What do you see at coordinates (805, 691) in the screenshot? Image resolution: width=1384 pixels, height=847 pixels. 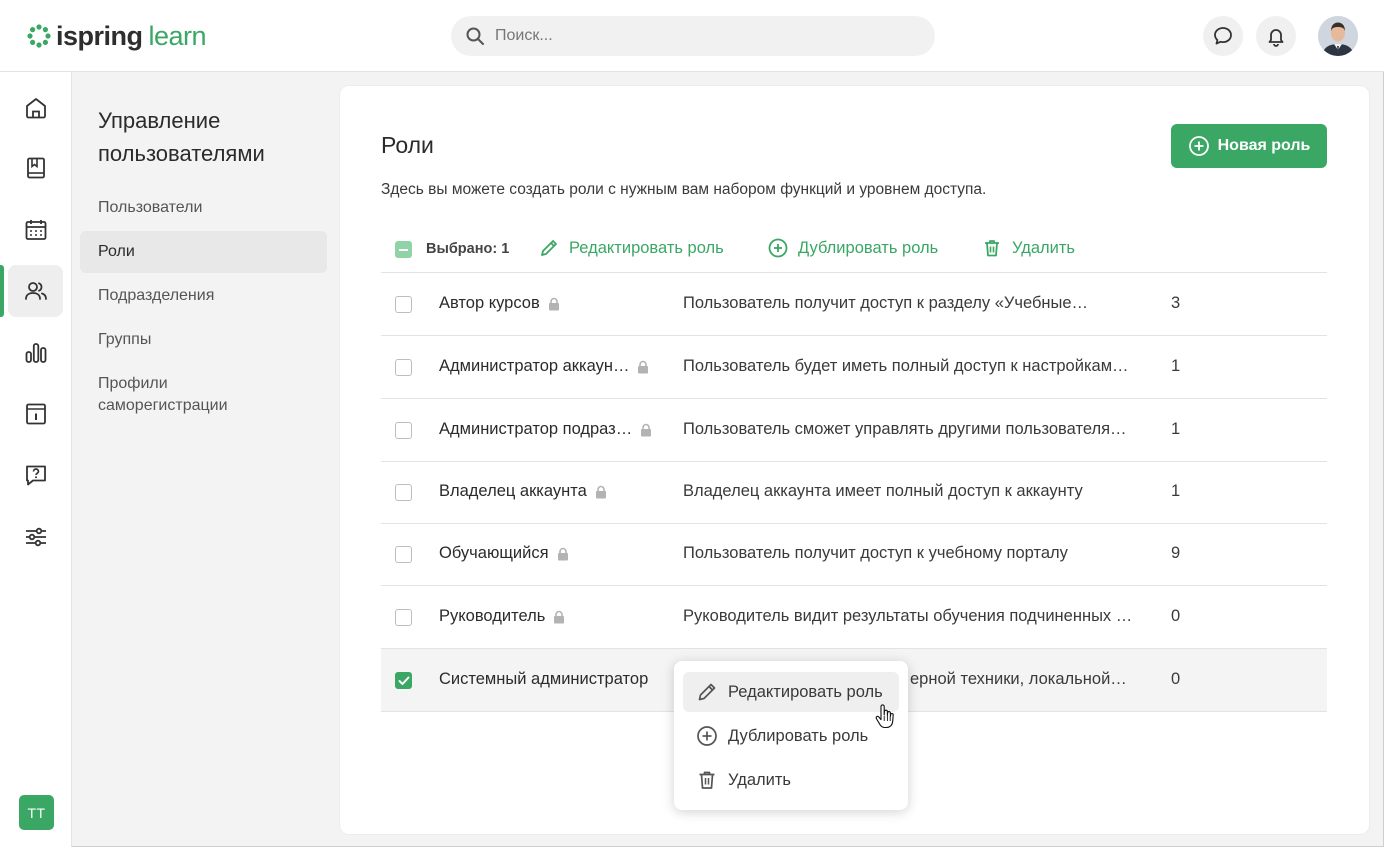 I see `menu-edit-label: Редактировать роль` at bounding box center [805, 691].